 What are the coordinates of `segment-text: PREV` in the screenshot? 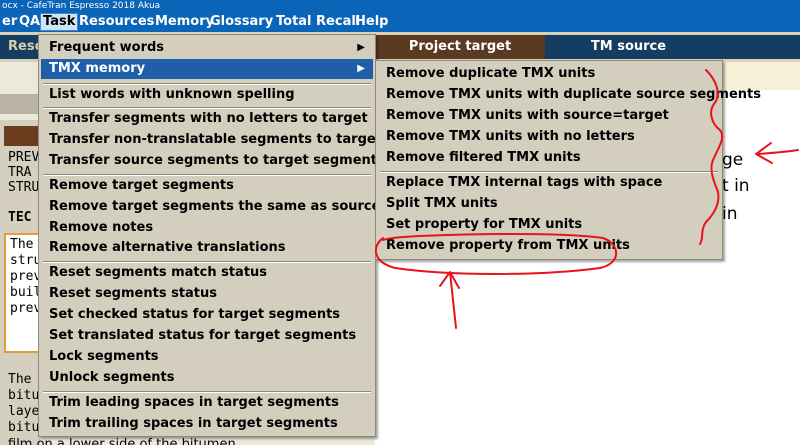 It's located at (24, 157).